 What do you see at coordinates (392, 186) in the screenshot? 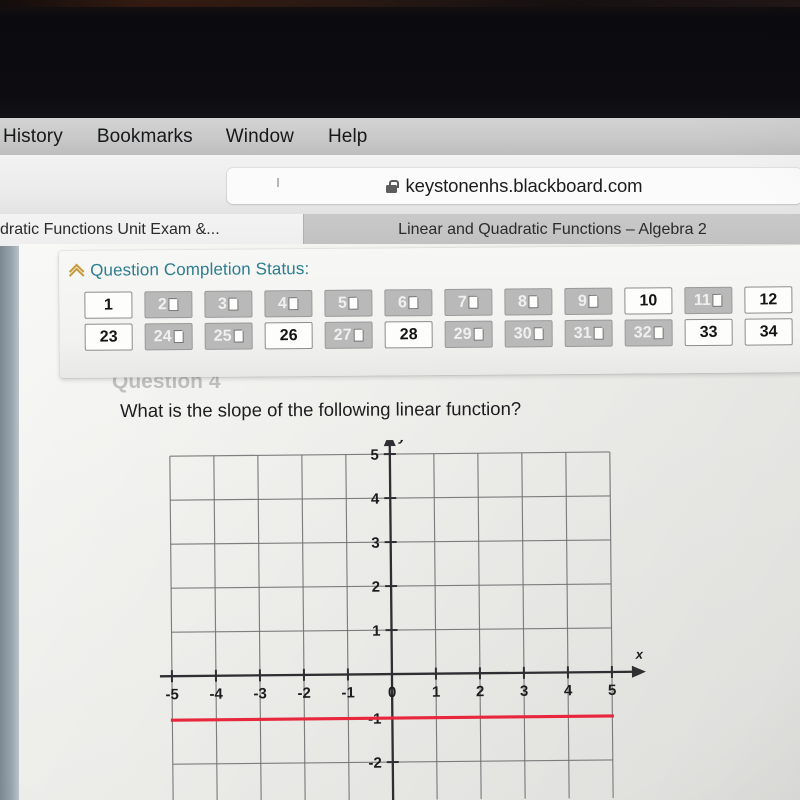
I see `lock-icon` at bounding box center [392, 186].